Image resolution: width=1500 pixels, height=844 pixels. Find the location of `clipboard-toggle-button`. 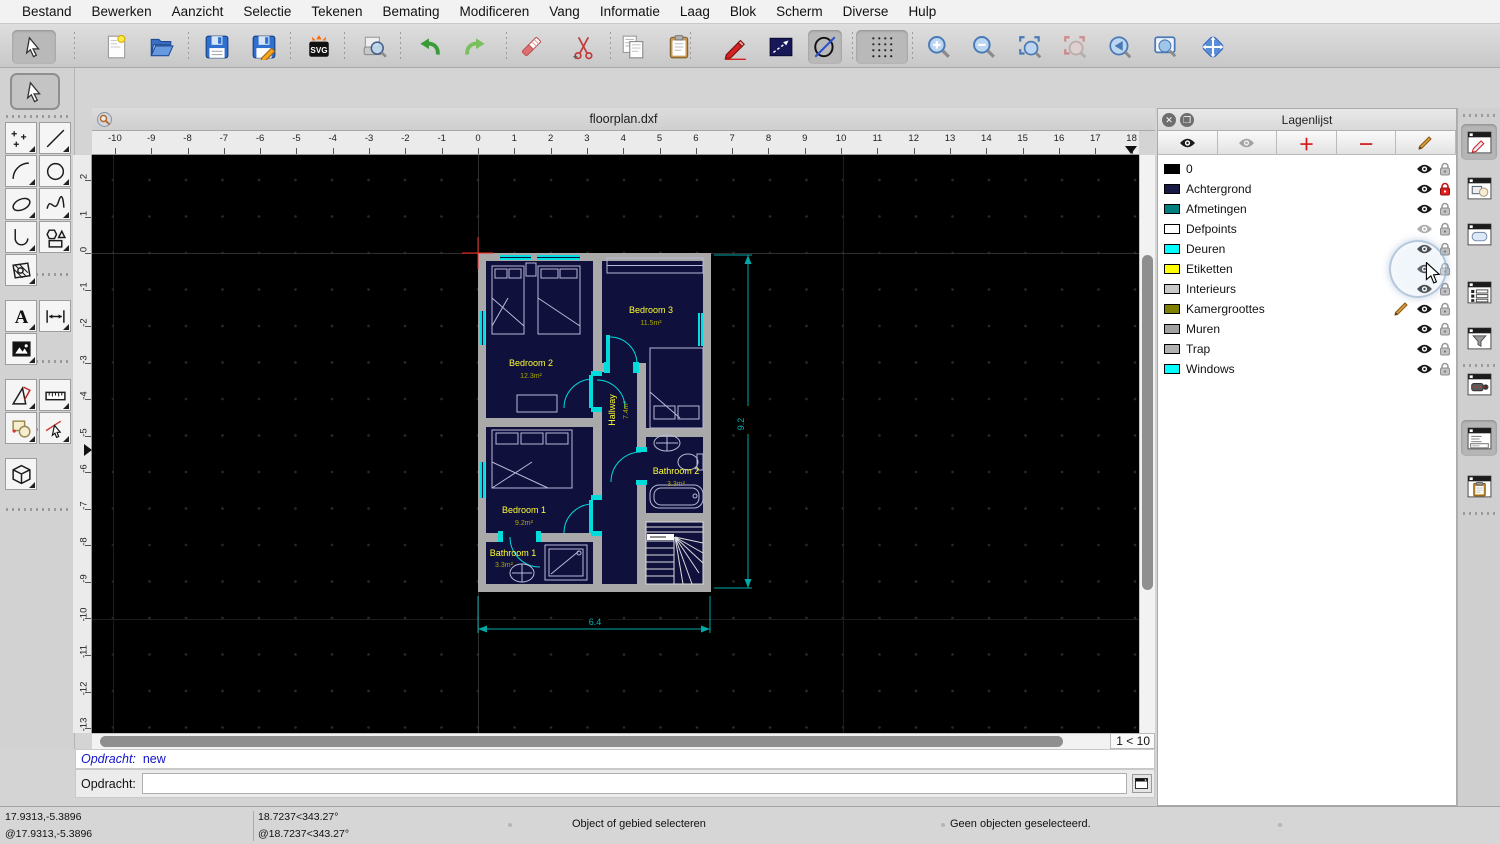

clipboard-toggle-button is located at coordinates (1479, 486).